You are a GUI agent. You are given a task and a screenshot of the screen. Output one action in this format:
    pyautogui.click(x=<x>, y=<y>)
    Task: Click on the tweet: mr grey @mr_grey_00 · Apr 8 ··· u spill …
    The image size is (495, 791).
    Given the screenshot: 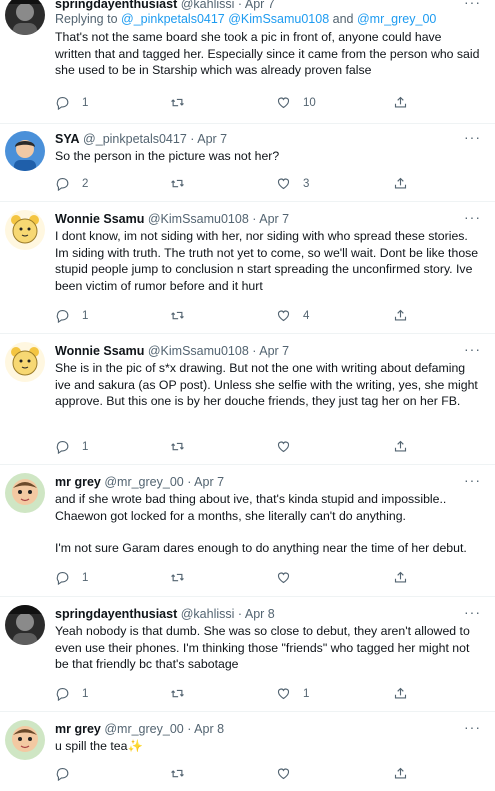 What is the action you would take?
    pyautogui.click(x=247, y=751)
    